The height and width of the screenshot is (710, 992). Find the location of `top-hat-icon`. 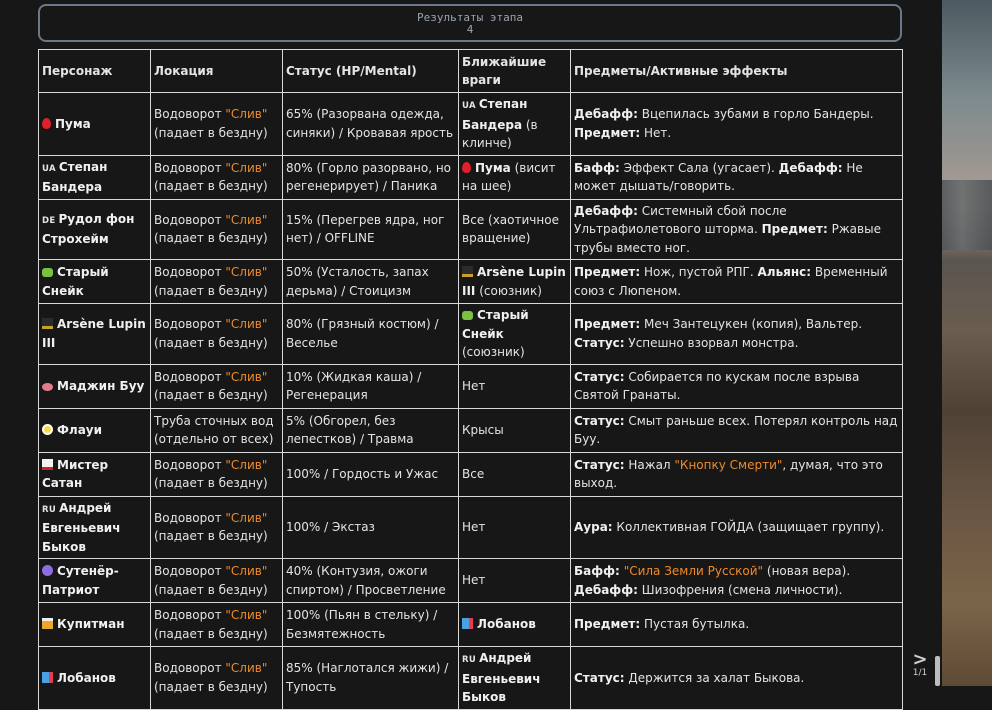

top-hat-icon is located at coordinates (467, 271).